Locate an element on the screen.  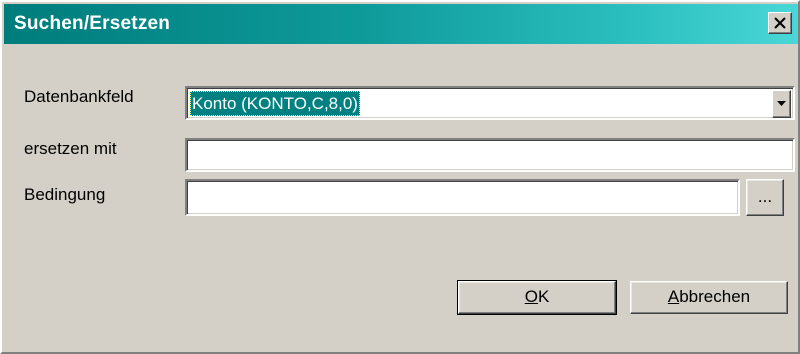
close-button is located at coordinates (780, 23).